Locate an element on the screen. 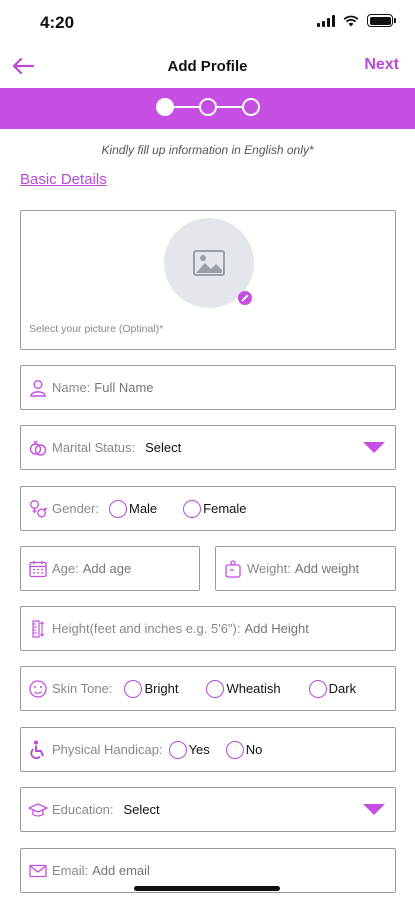  skin-tone-field: Skin Tone: Bright Wheatish Dark is located at coordinates (208, 688).